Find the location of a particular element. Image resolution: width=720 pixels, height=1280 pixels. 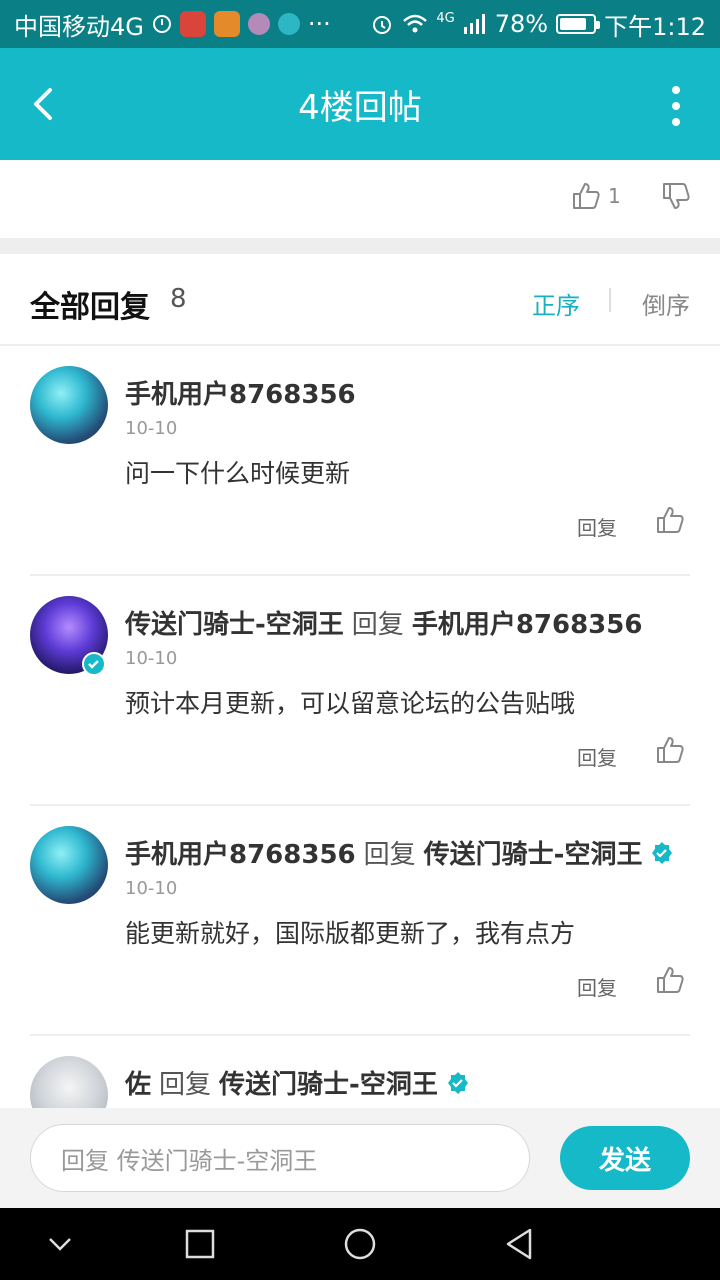

comment-author: 佐 is located at coordinates (138, 1082).